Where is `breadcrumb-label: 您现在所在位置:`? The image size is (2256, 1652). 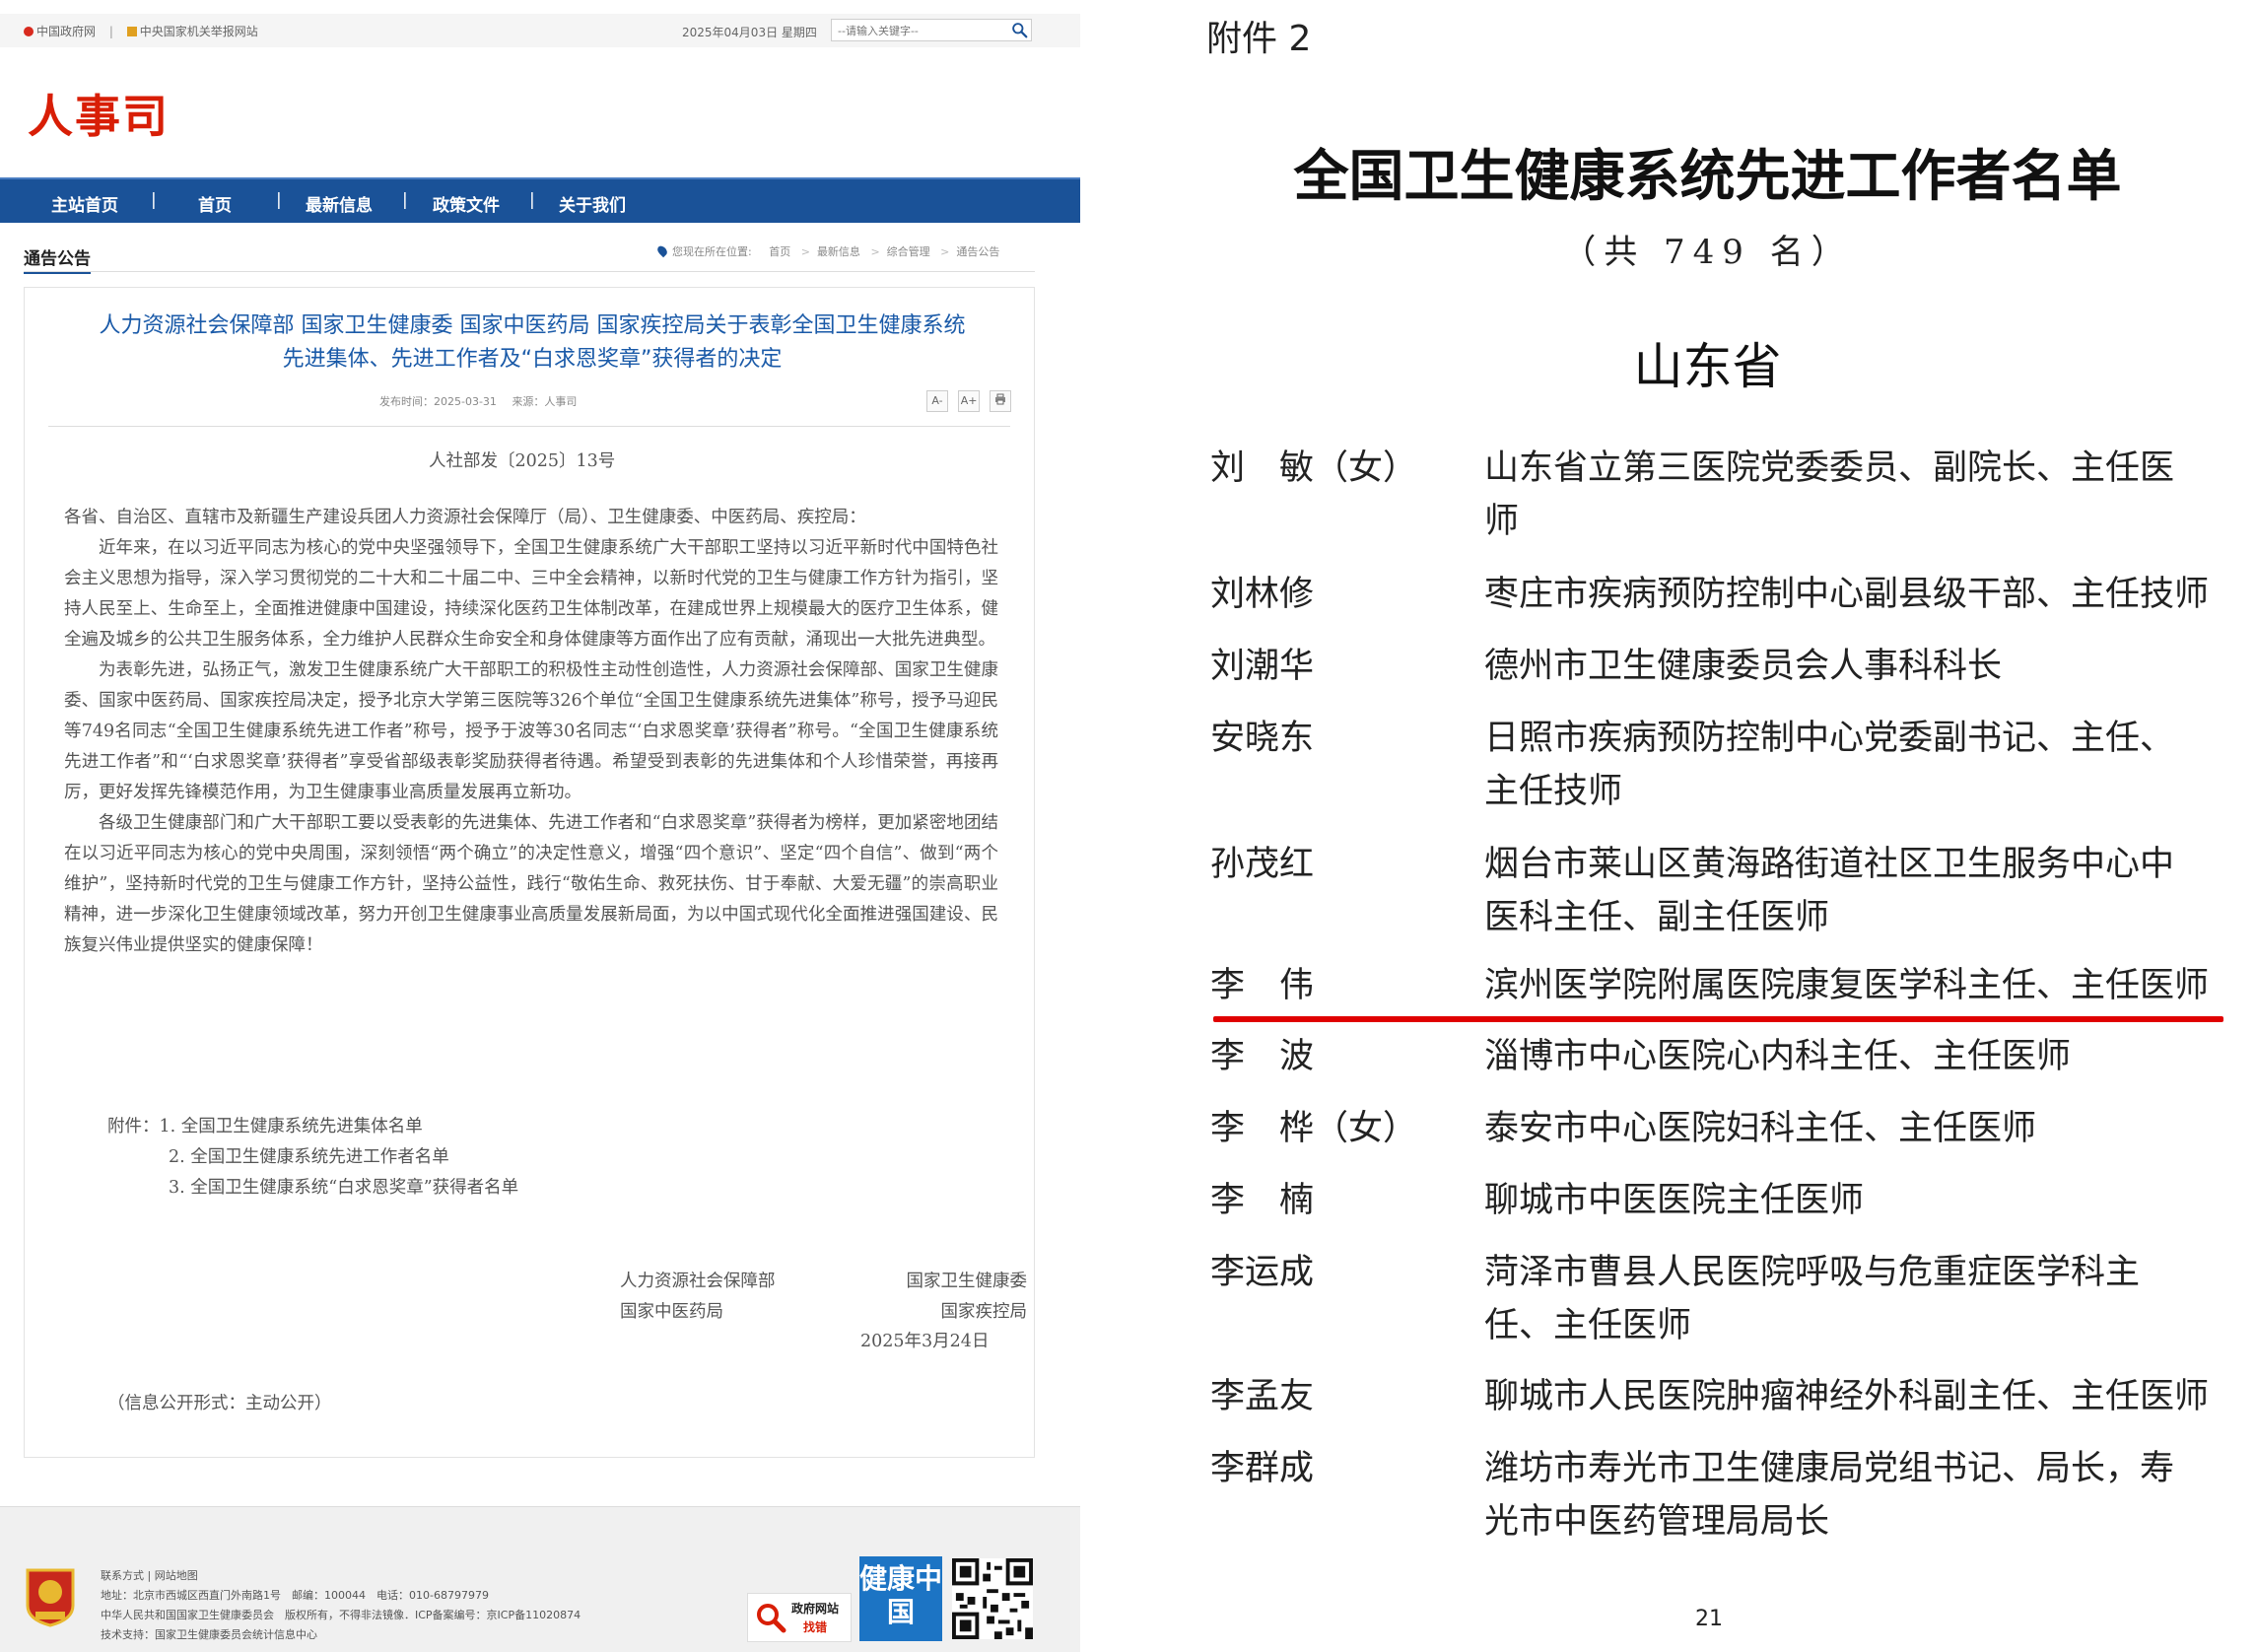 breadcrumb-label: 您现在所在位置: is located at coordinates (712, 251).